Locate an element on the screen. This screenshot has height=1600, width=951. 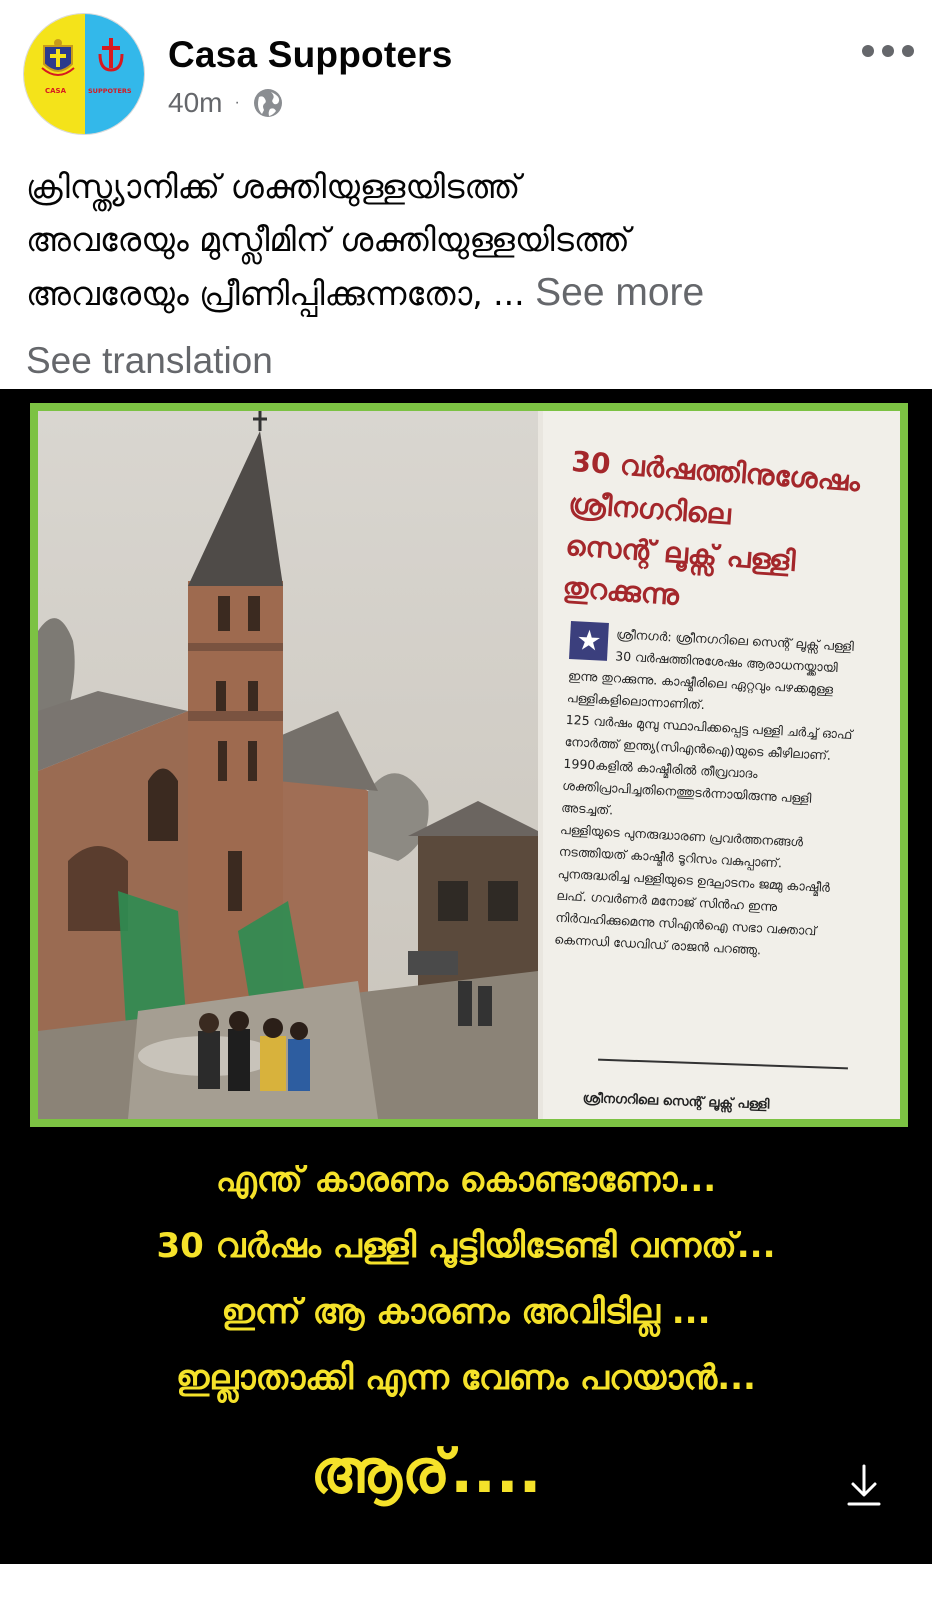
post-header: CASA SUPPOTERS Casa Suppoters 40m · is located at coordinates (475, 67).